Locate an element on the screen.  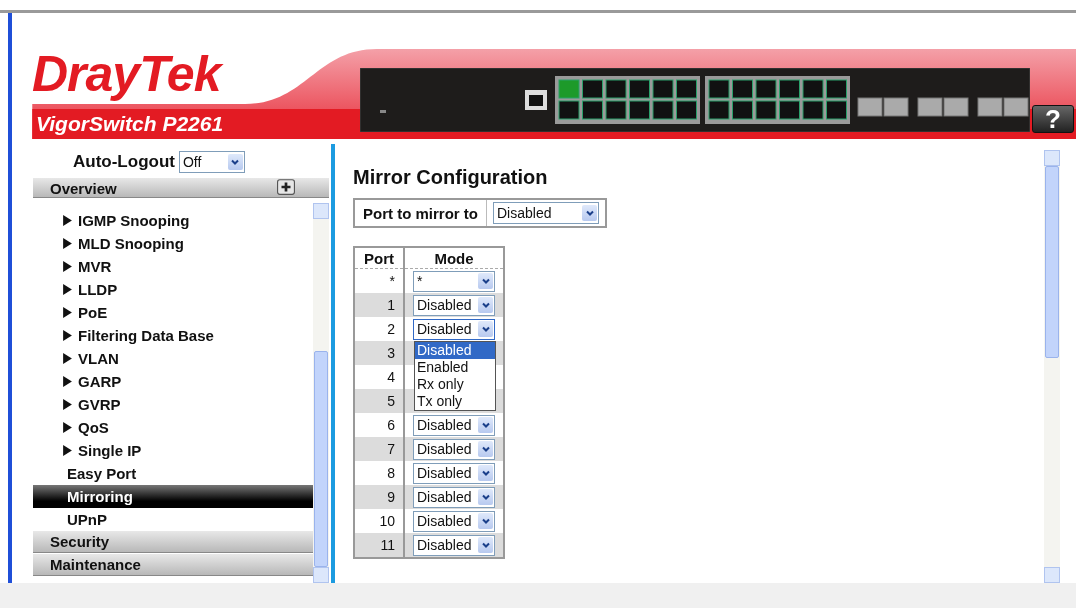
port-number: 5 is located at coordinates (379, 401).